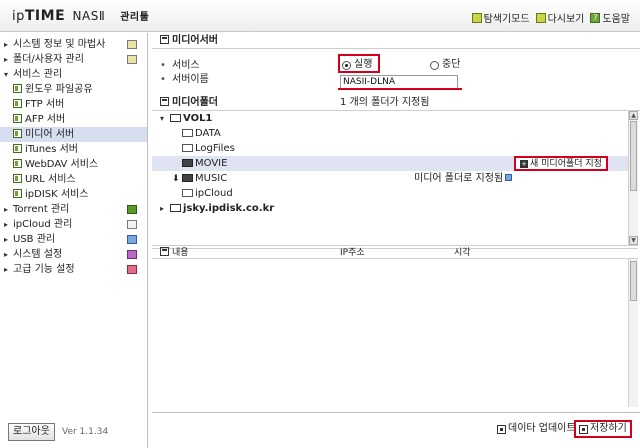 The height and width of the screenshot is (448, 640). I want to click on reload-link: 다시보기, so click(560, 17).